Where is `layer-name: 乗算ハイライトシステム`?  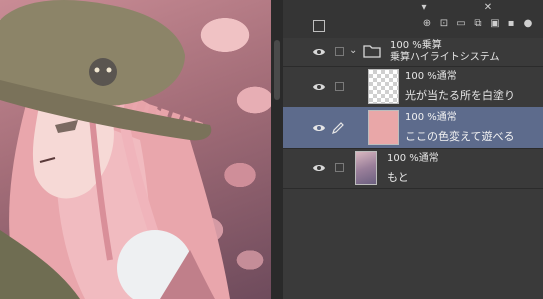 layer-name: 乗算ハイライトシステム is located at coordinates (445, 57).